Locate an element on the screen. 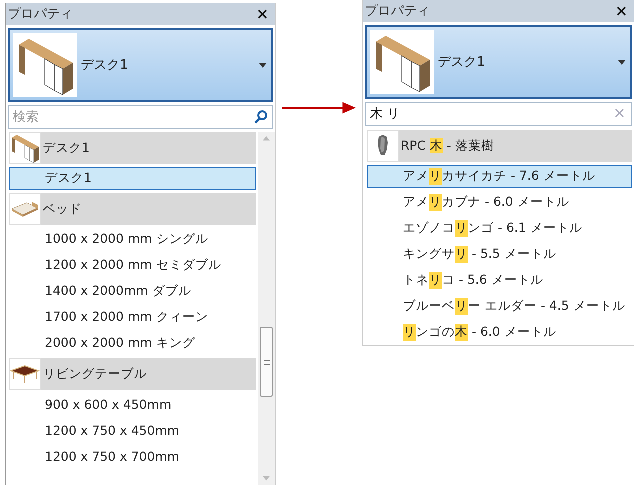  scroll-up-icon is located at coordinates (266, 138).